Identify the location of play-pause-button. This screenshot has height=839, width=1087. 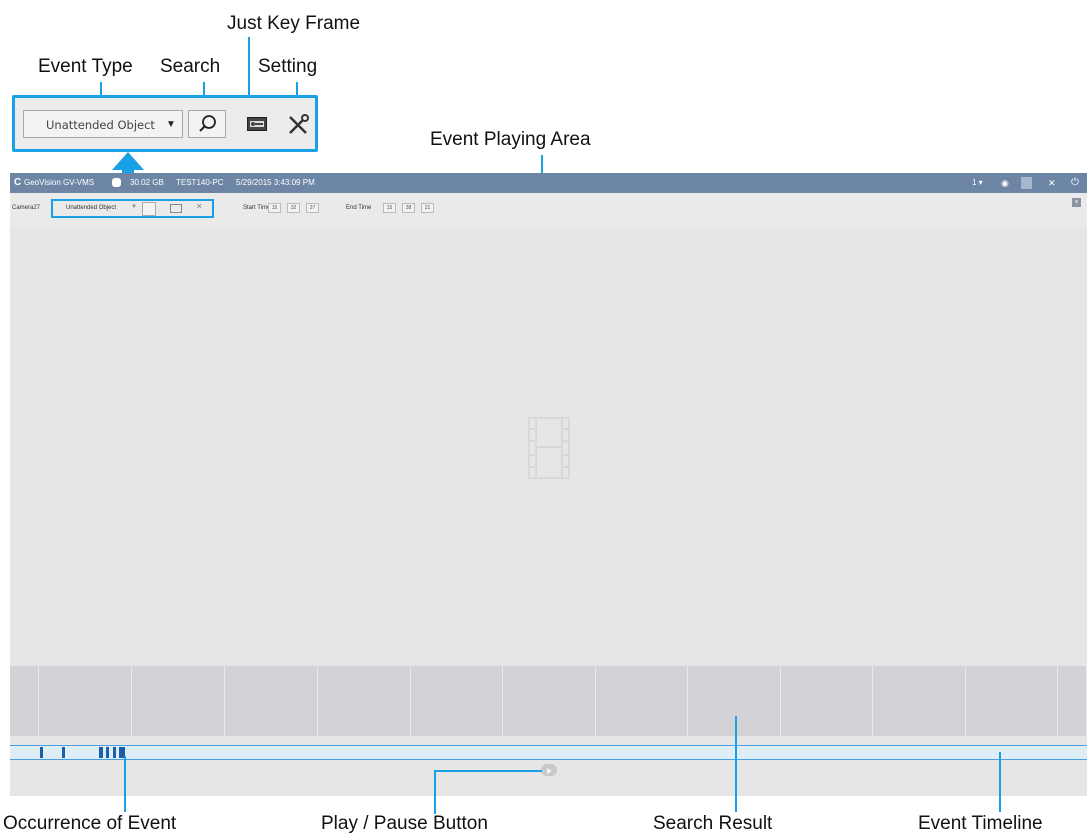
(549, 770).